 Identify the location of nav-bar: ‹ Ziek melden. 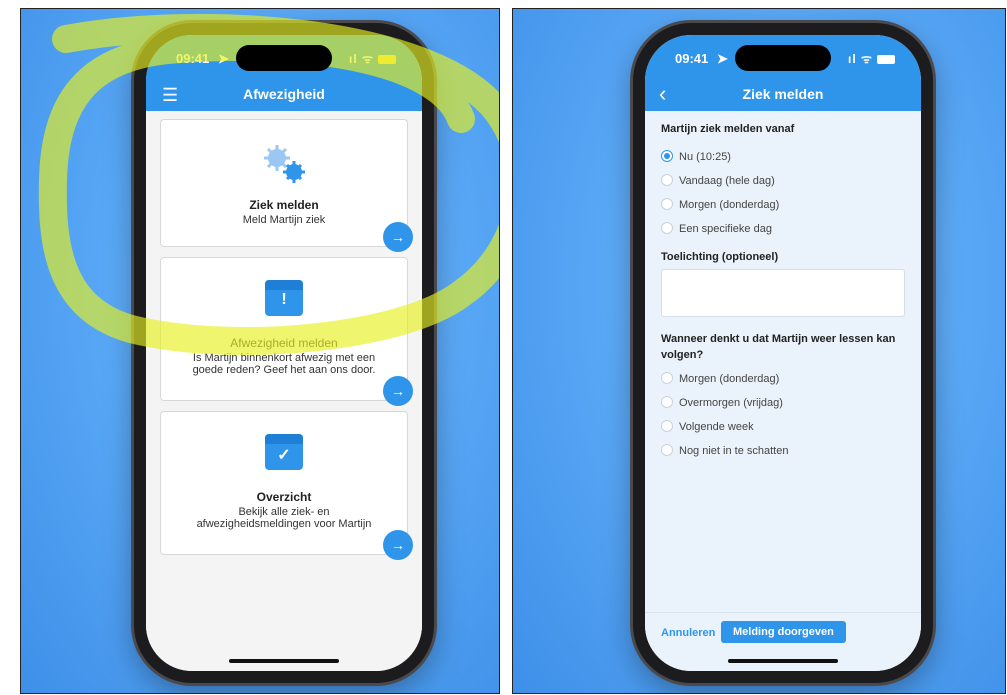
(783, 95).